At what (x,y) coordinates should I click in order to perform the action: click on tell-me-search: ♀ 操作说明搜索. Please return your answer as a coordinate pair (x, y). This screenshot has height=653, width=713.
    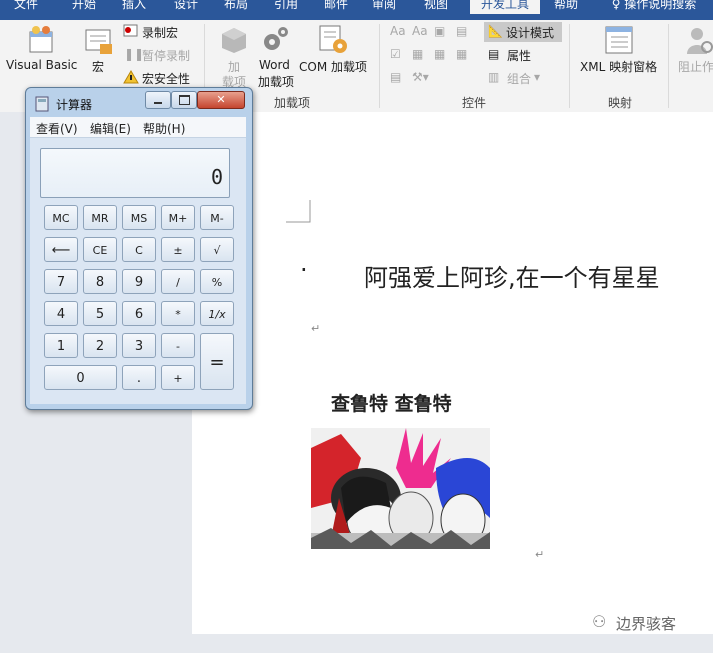
    Looking at the image, I should click on (654, 7).